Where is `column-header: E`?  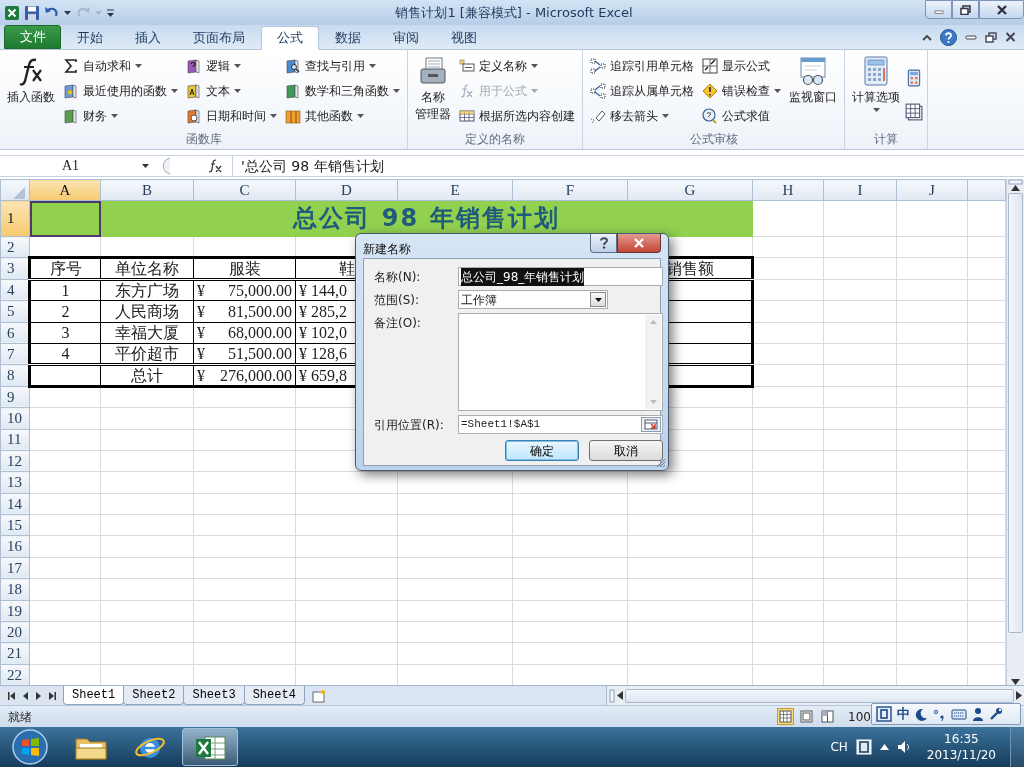 column-header: E is located at coordinates (455, 190).